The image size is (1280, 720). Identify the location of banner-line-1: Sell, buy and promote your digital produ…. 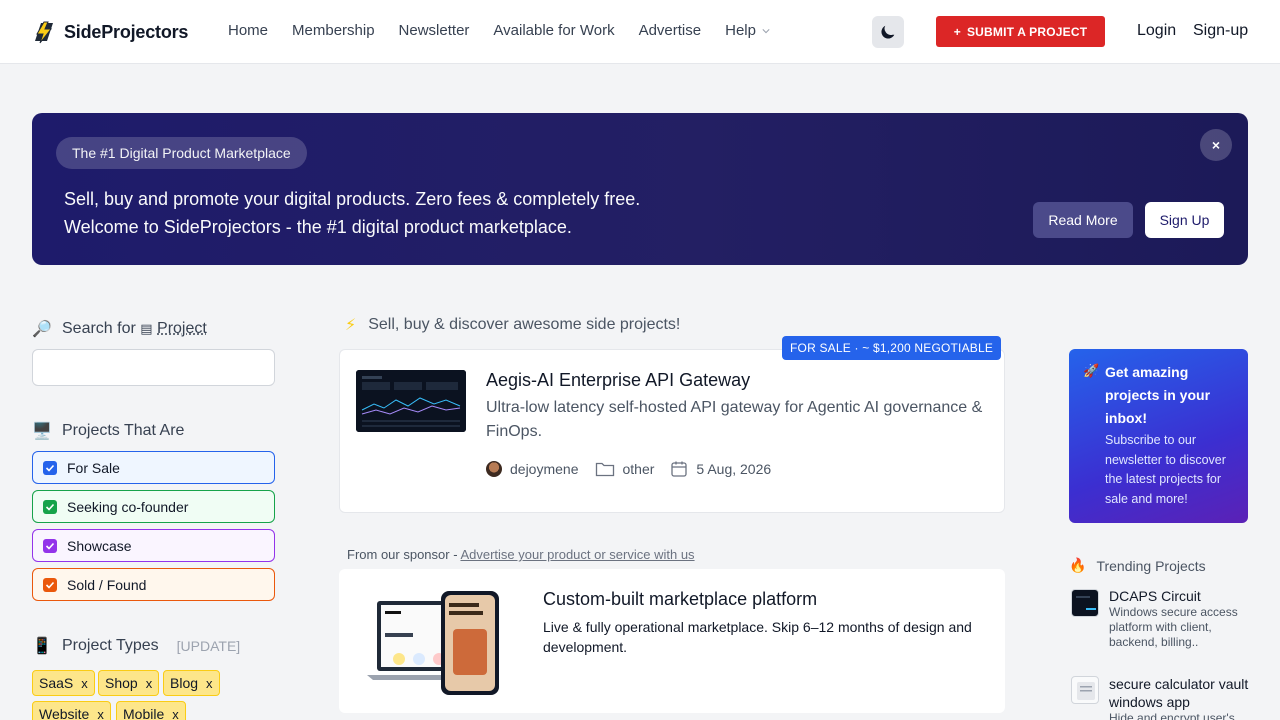
(352, 199).